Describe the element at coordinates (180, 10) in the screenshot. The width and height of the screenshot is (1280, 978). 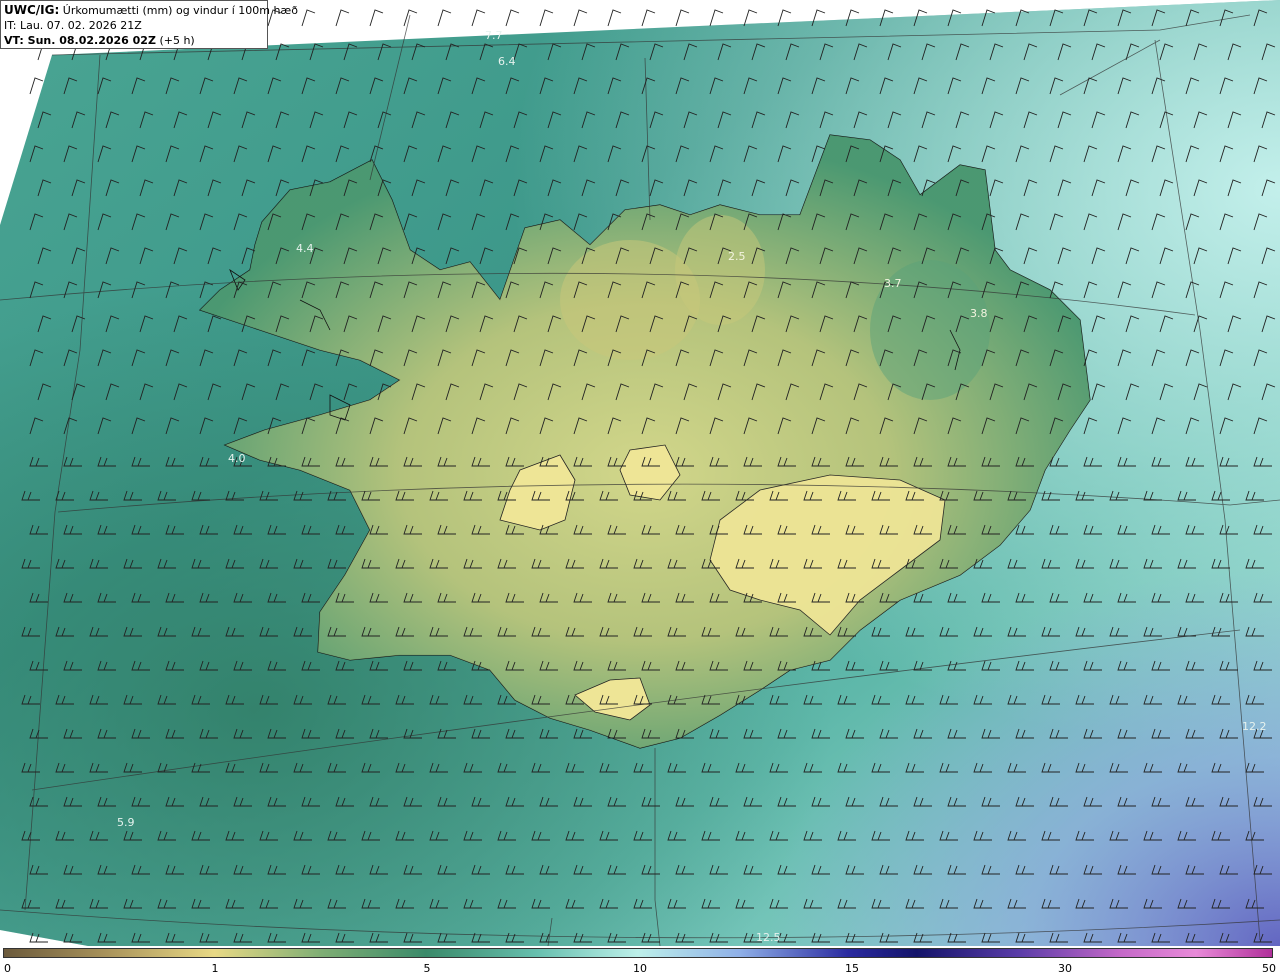
I see `field-title: Úrkomumætti (mm) og vindur í 100m hæð` at that location.